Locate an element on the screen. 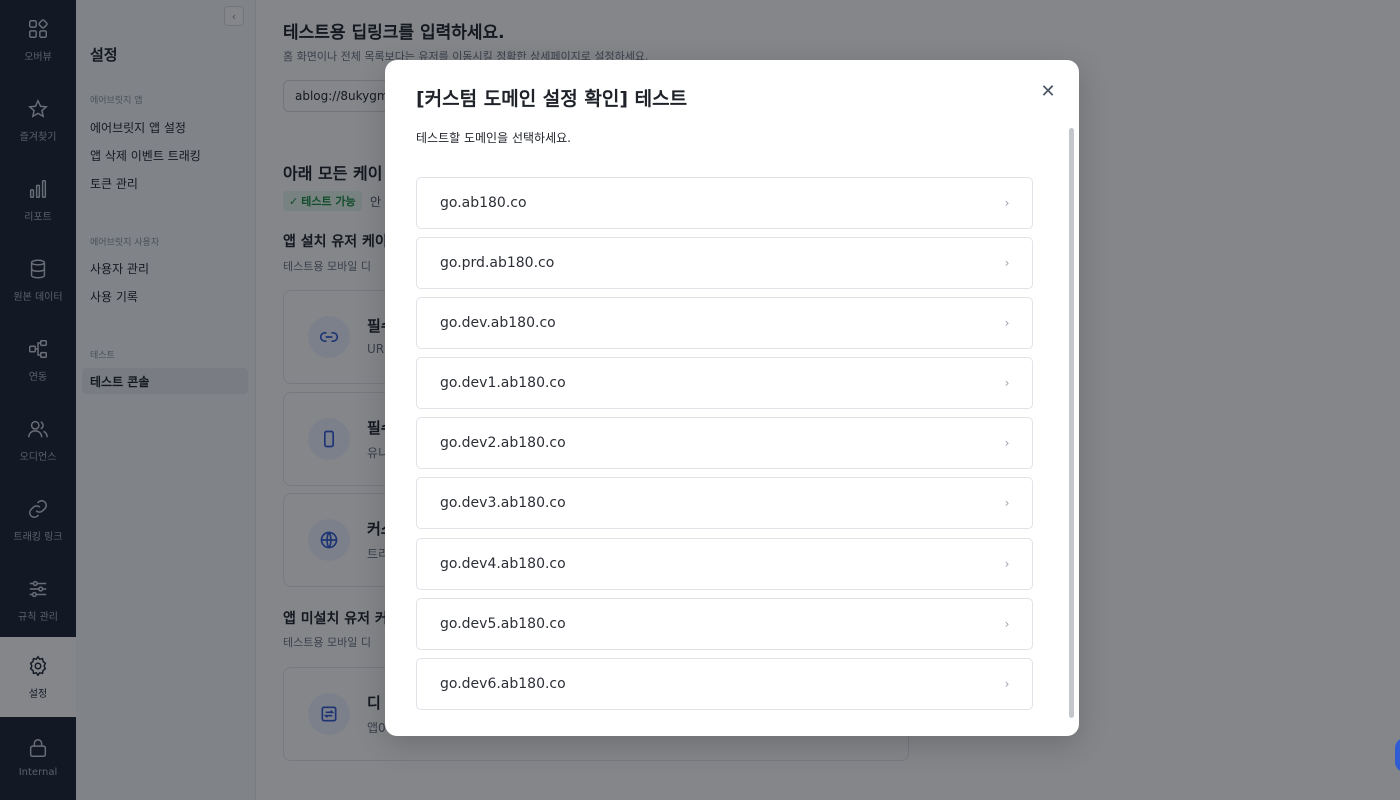 The image size is (1400, 800). modal-description: 테스트할 도메인을 선택하세요. is located at coordinates (493, 138).